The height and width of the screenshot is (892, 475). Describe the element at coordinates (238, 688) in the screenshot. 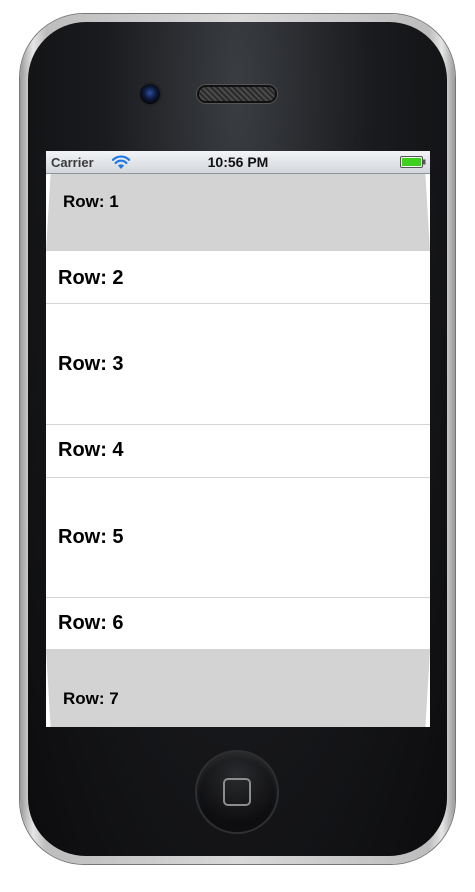

I see `table-row: Row: 7` at that location.